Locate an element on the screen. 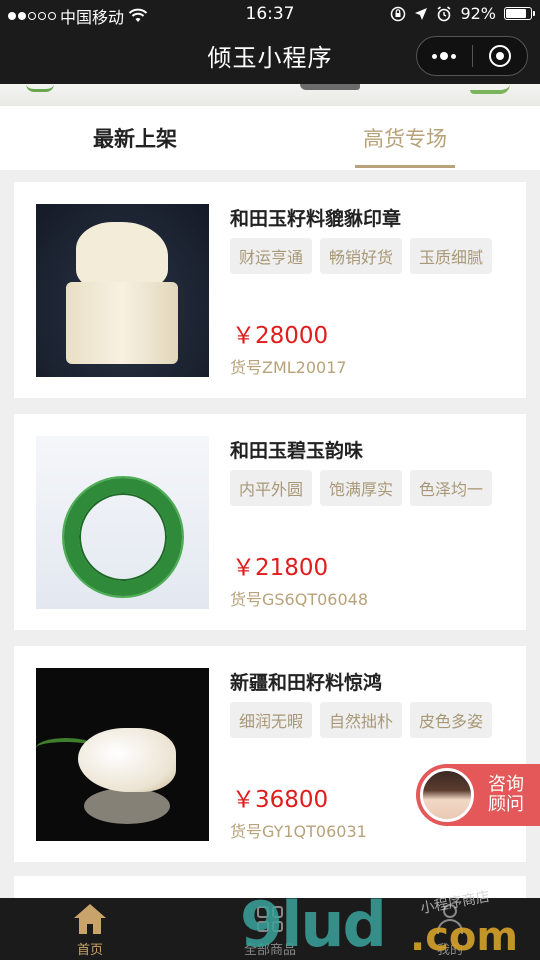  close-mini-program-button is located at coordinates (500, 56).